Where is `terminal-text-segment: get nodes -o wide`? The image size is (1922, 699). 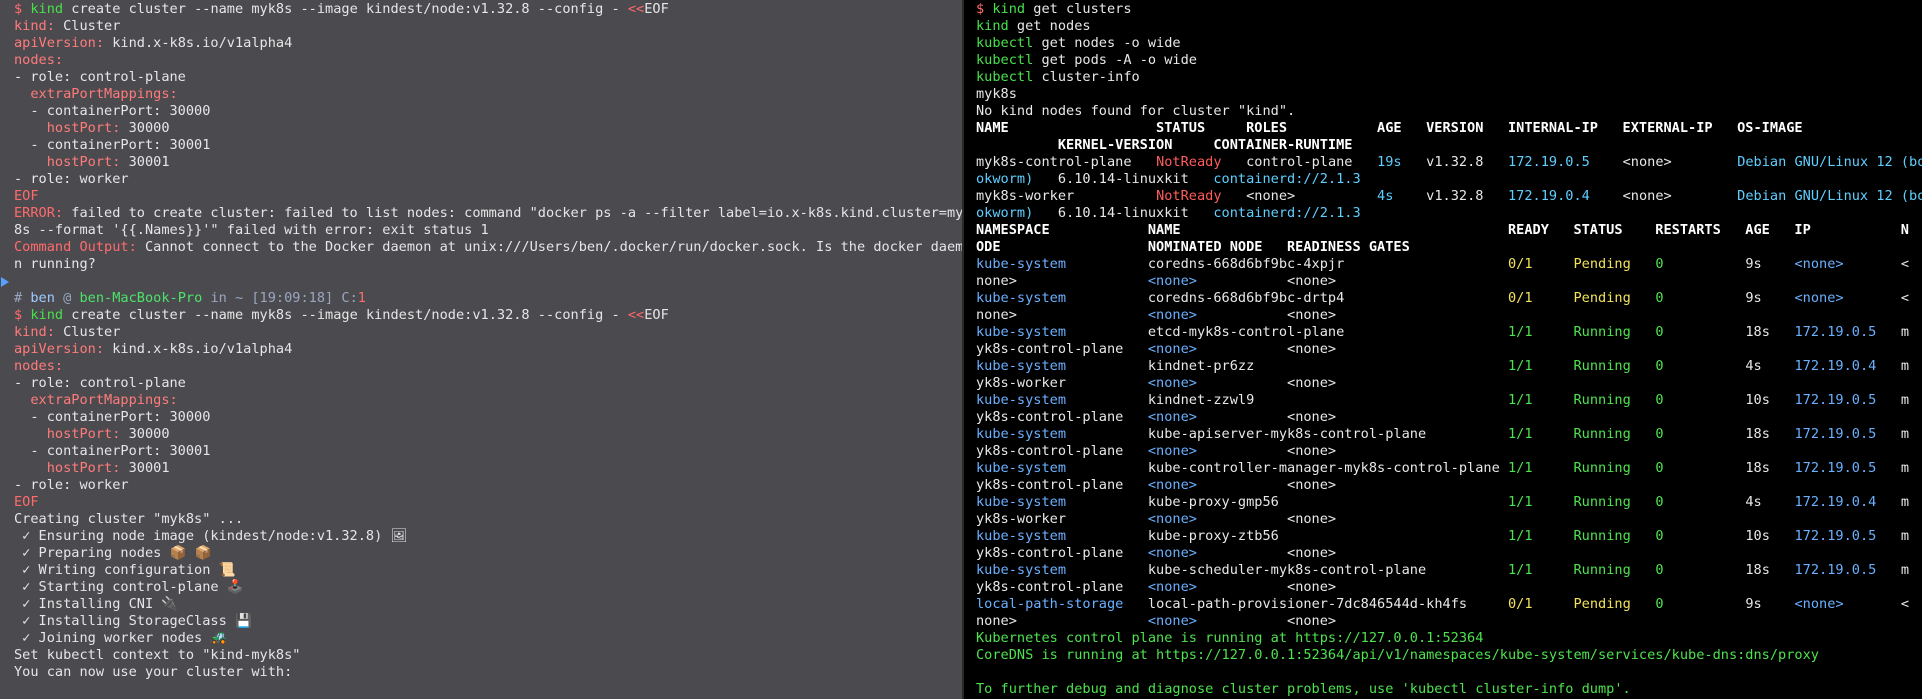
terminal-text-segment: get nodes -o wide is located at coordinates (1107, 43).